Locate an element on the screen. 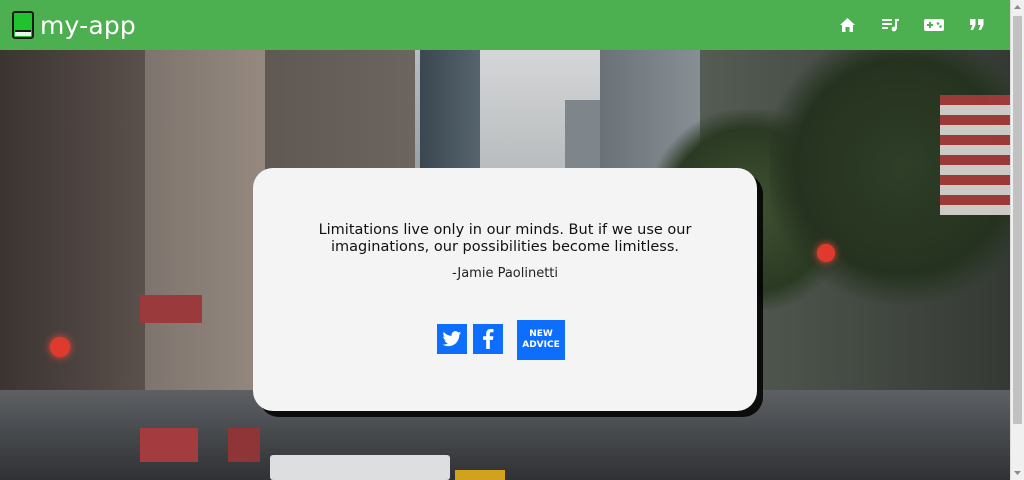 The image size is (1024, 480). quote-author: -Jamie Paolinetti is located at coordinates (505, 273).